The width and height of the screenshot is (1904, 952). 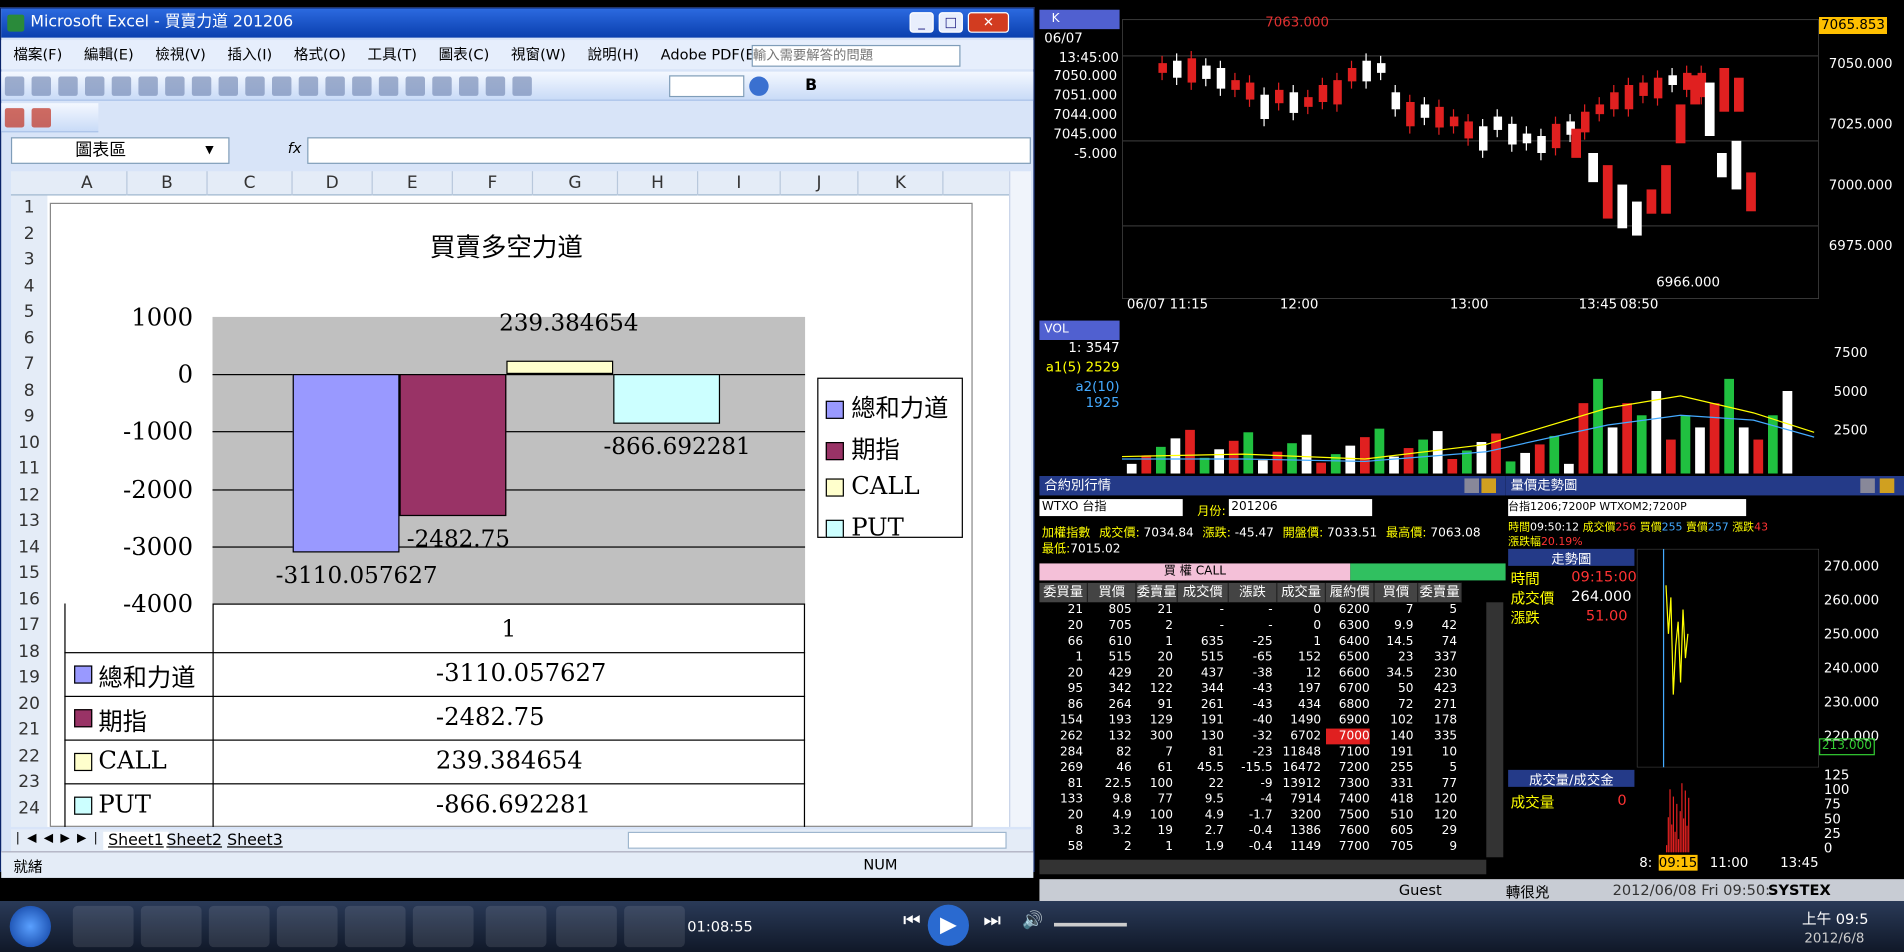 I want to click on options-col-header: 漲跌, so click(x=1253, y=592).